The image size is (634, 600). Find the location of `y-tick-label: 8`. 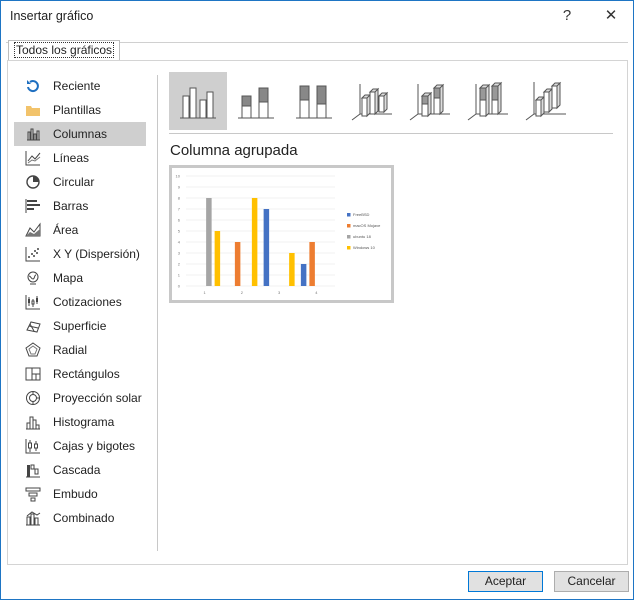

y-tick-label: 8 is located at coordinates (179, 198).